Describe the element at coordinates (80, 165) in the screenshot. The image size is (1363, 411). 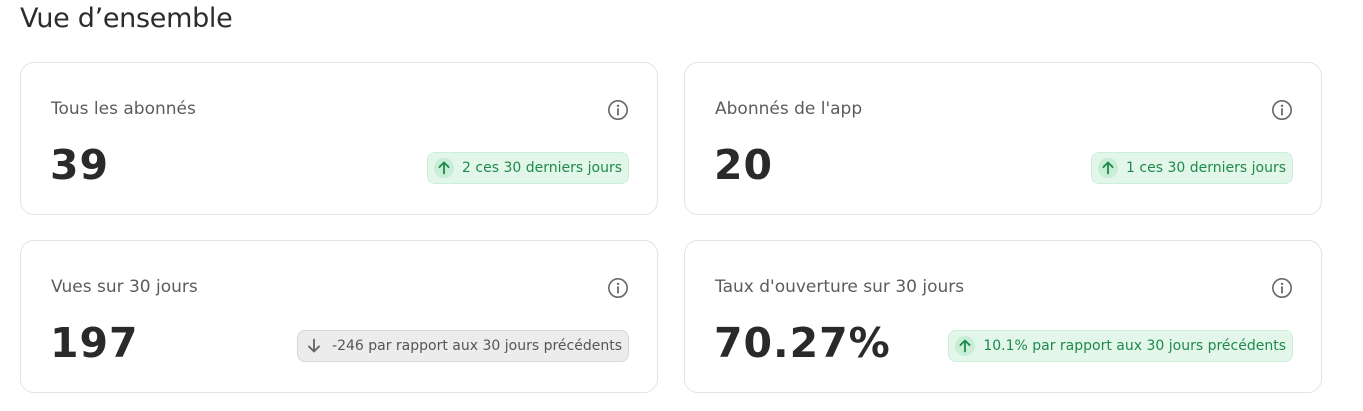
I see `stat-card-value: 39` at that location.